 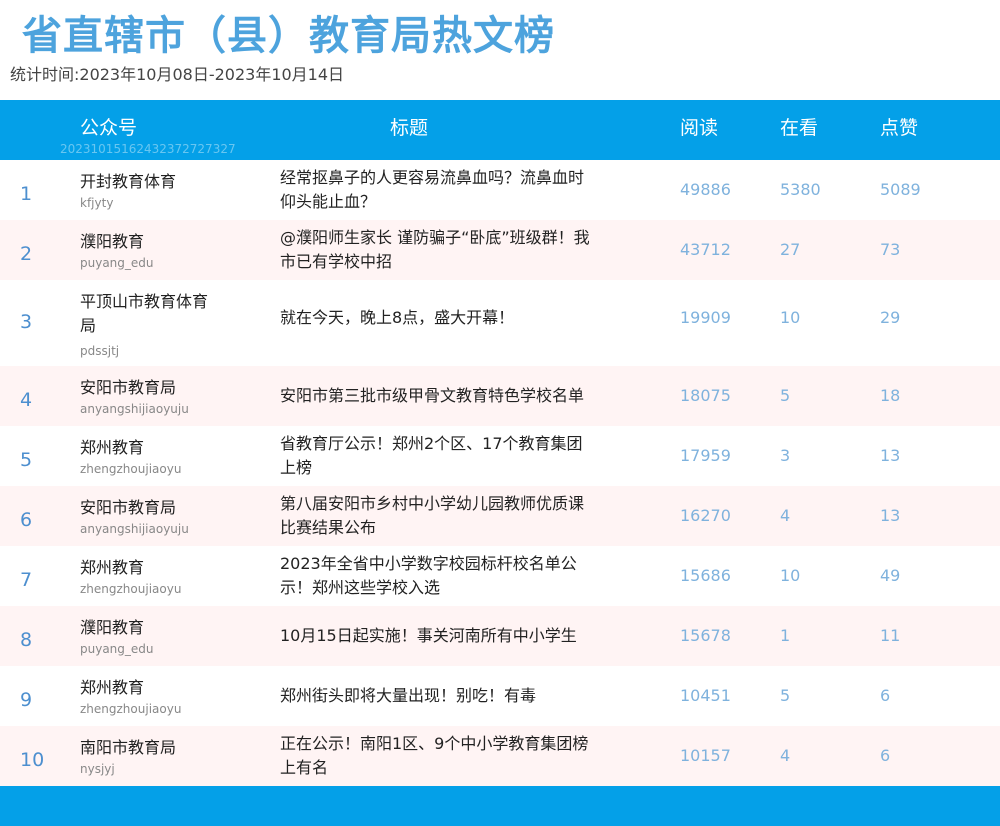 I want to click on watch-count: 27, so click(x=790, y=249).